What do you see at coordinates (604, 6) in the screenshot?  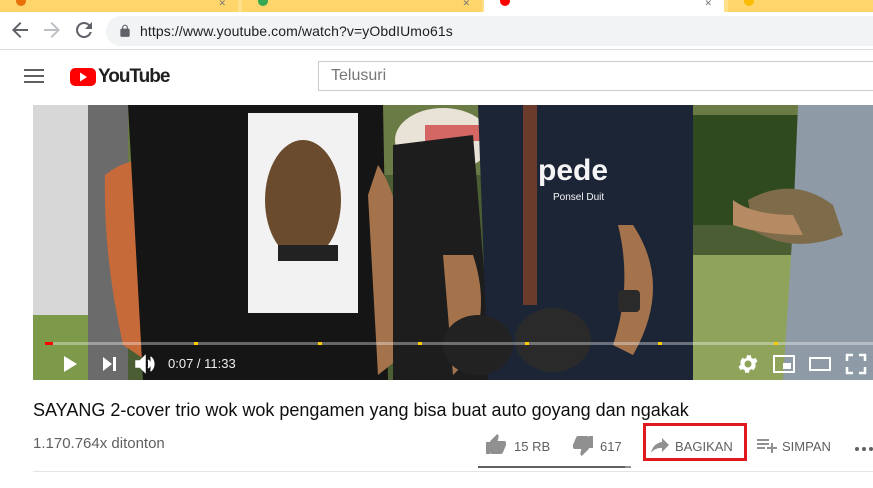 I see `browser-tab-active: ✕` at bounding box center [604, 6].